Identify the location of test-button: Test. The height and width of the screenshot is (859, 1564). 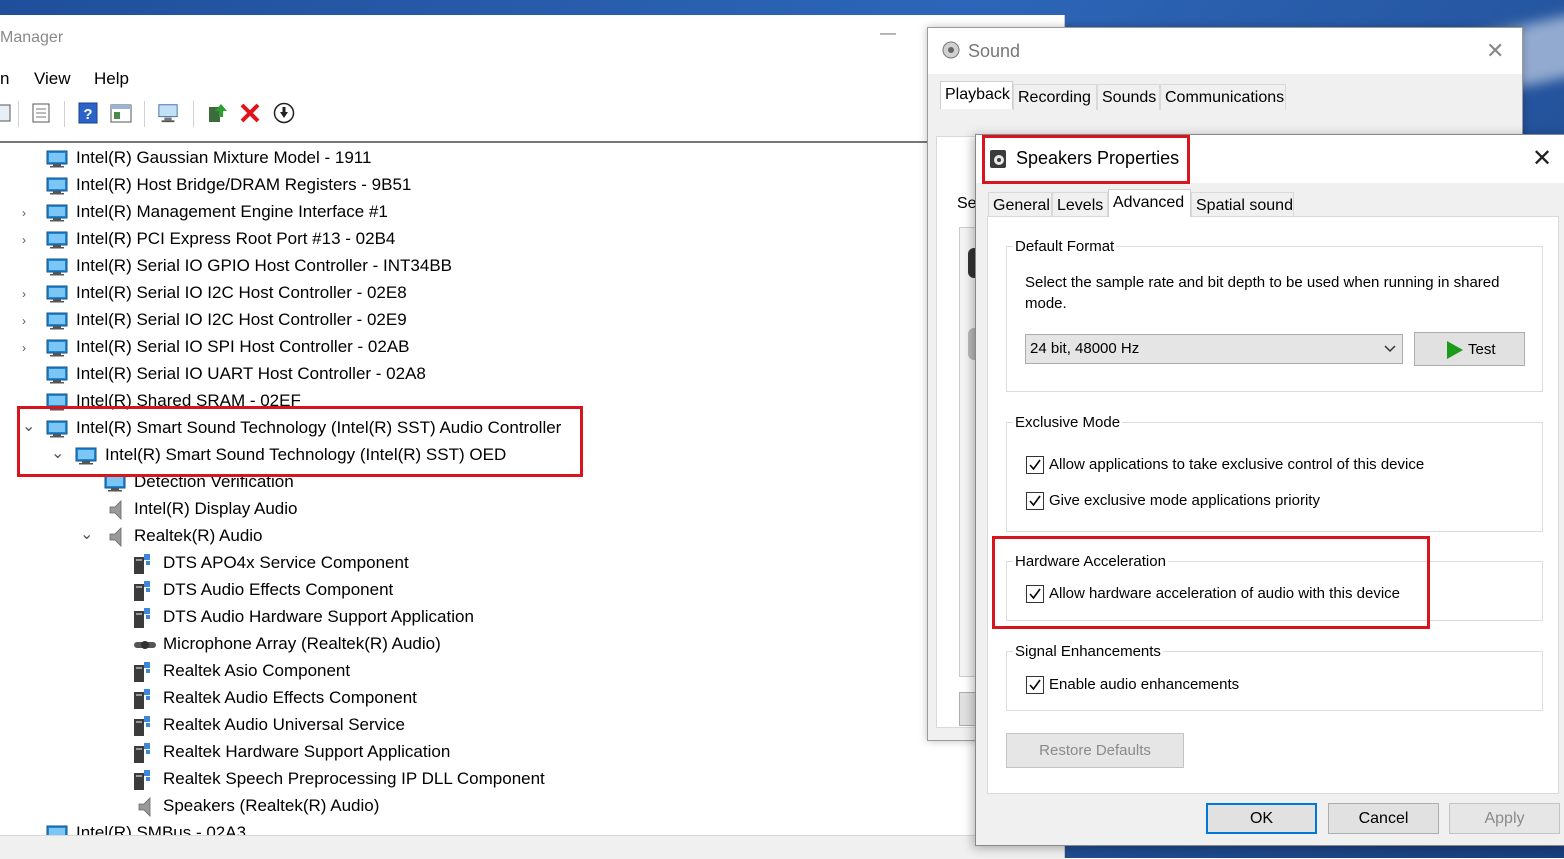
(1469, 349).